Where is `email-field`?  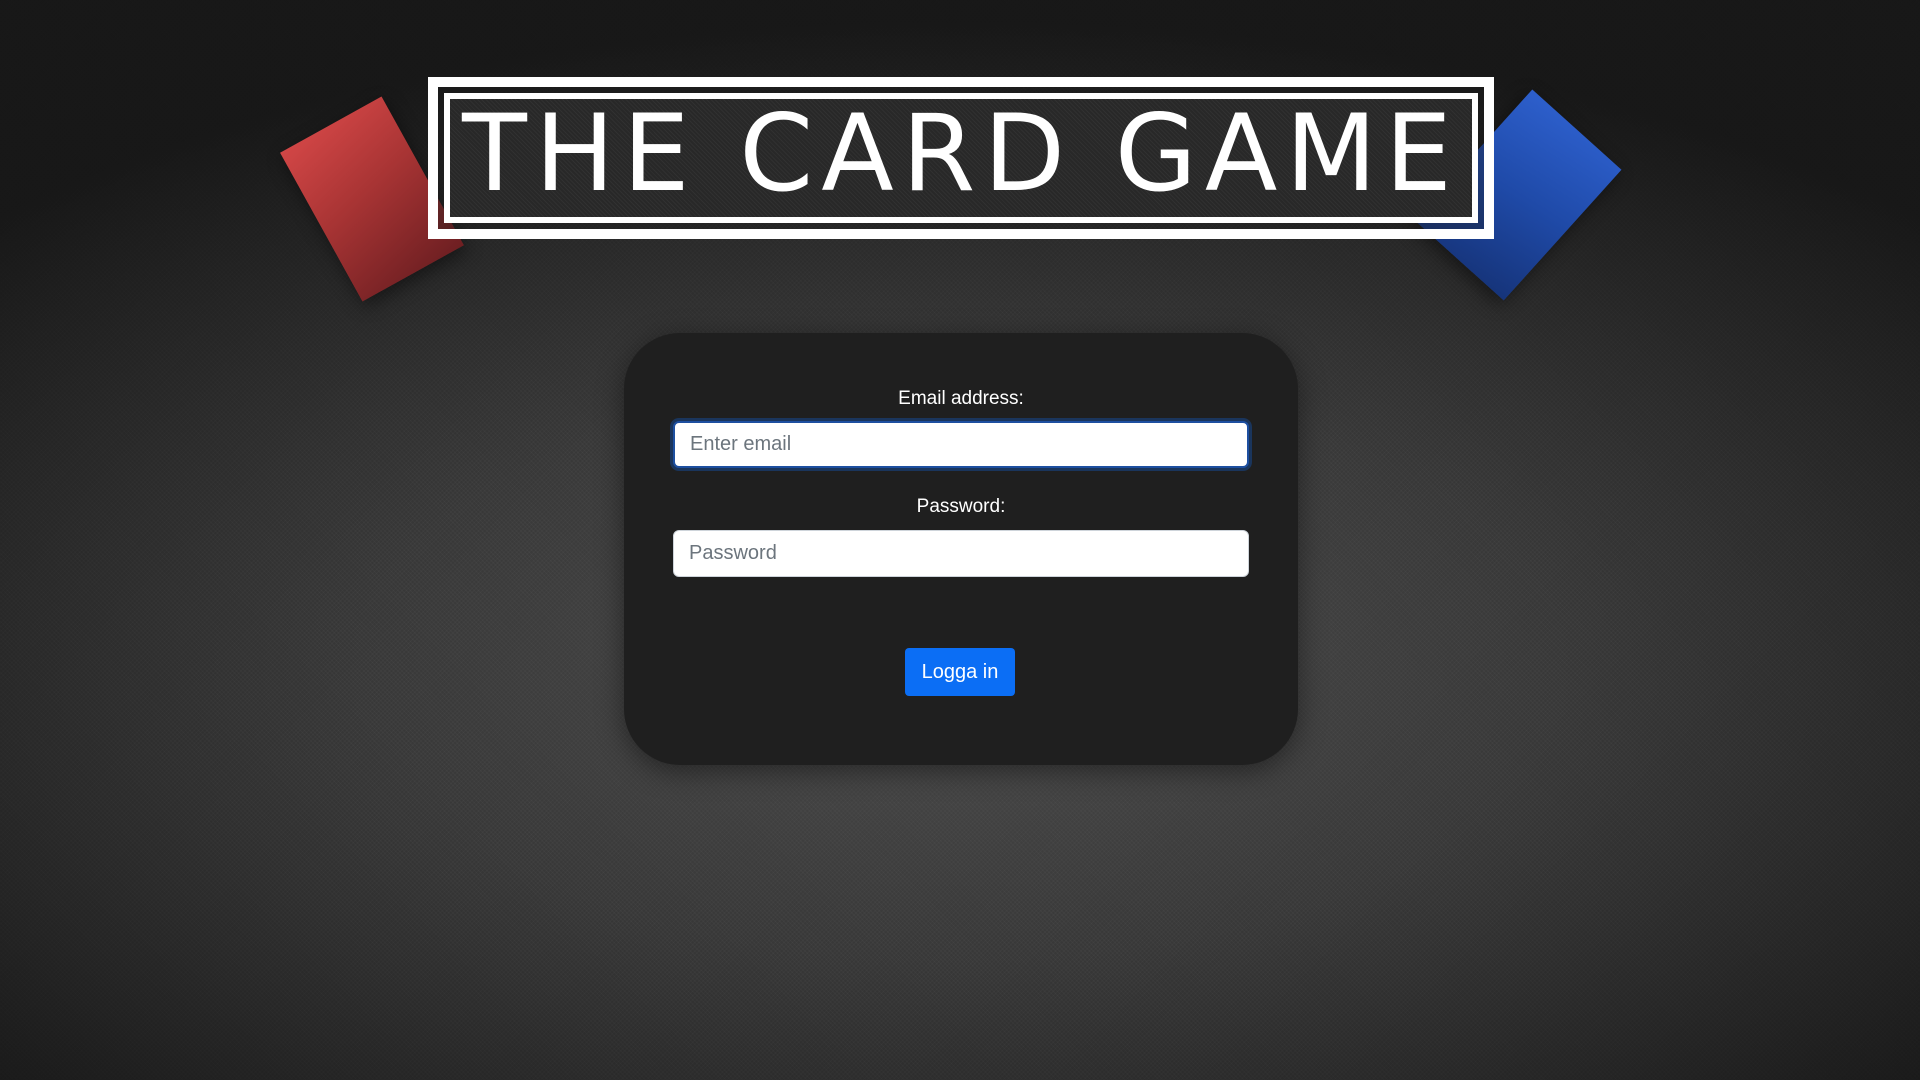 email-field is located at coordinates (961, 444).